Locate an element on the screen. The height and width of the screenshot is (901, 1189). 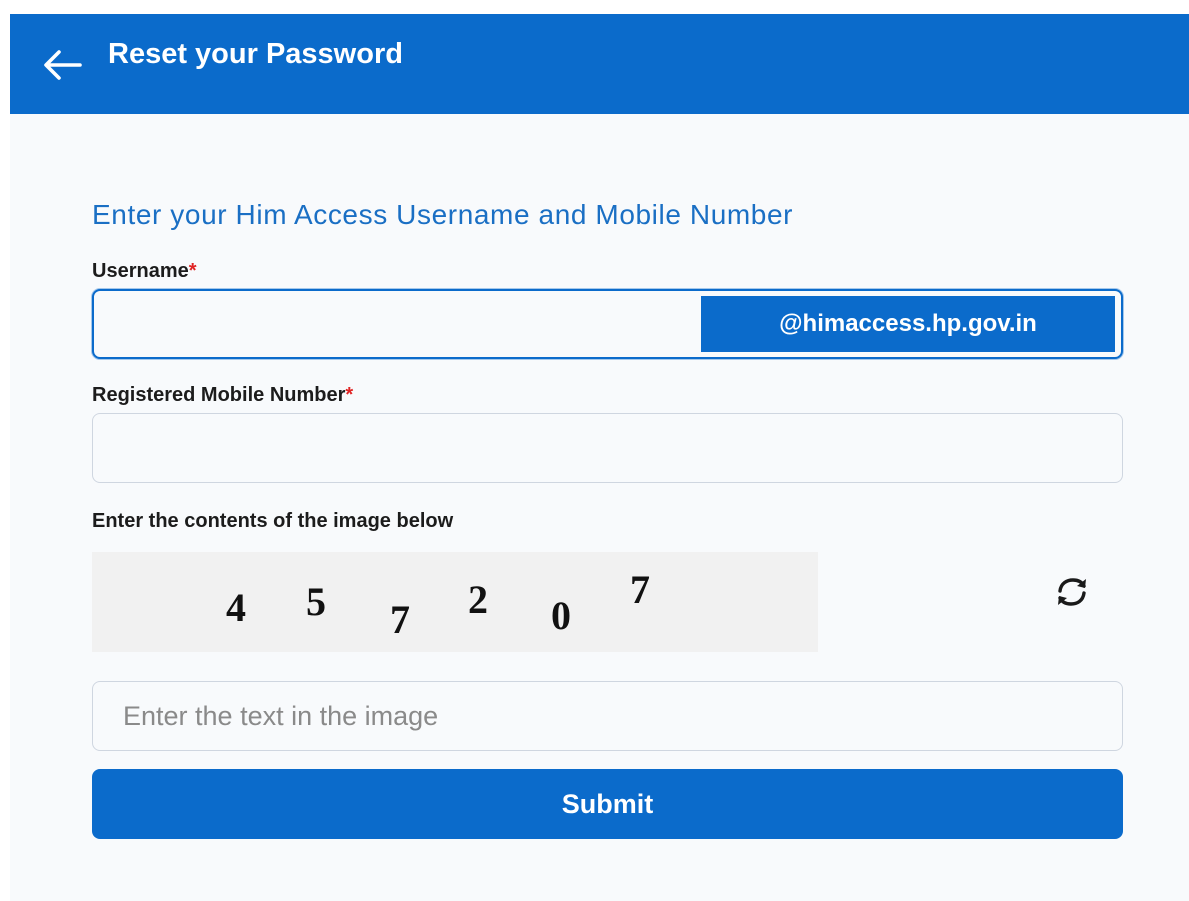
username-field: @himaccess.hp.gov.in is located at coordinates (607, 324).